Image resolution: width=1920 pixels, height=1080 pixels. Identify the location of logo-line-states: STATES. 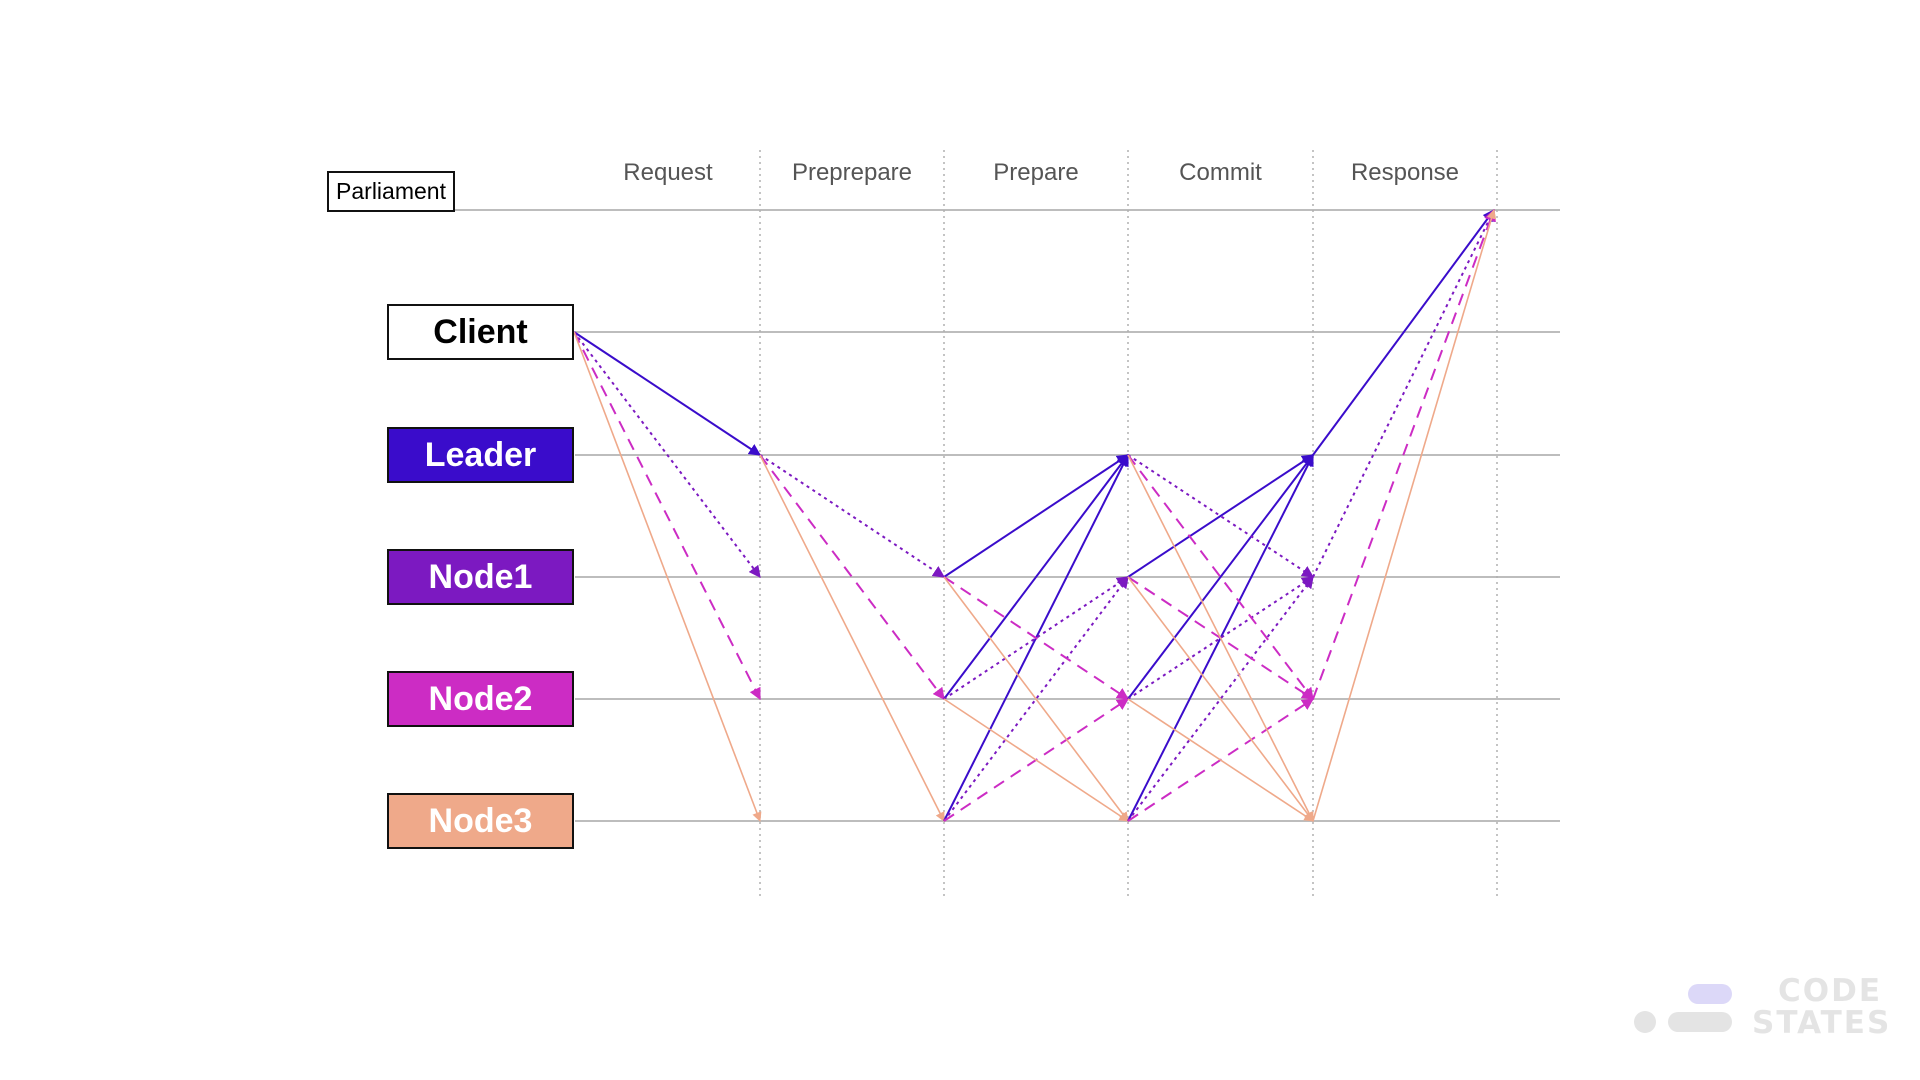
(1822, 1023).